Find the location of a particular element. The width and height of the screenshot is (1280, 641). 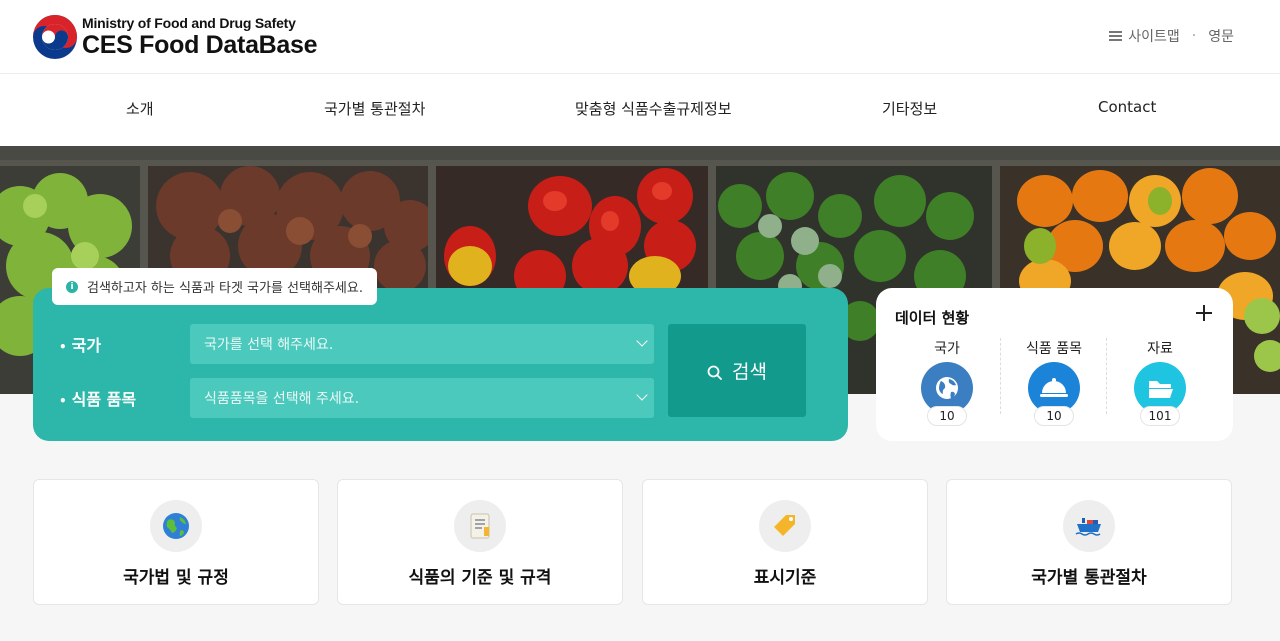

notice-text: 검색하고자 하는 식품과 타겟 국가를 선택해주세요. is located at coordinates (225, 288).